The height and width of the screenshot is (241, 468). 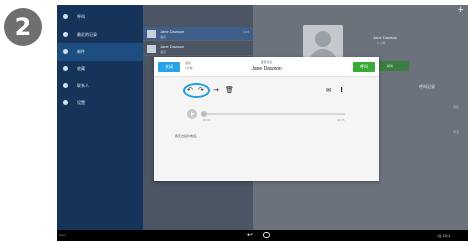 I want to click on clock-icon, so click(x=65, y=34).